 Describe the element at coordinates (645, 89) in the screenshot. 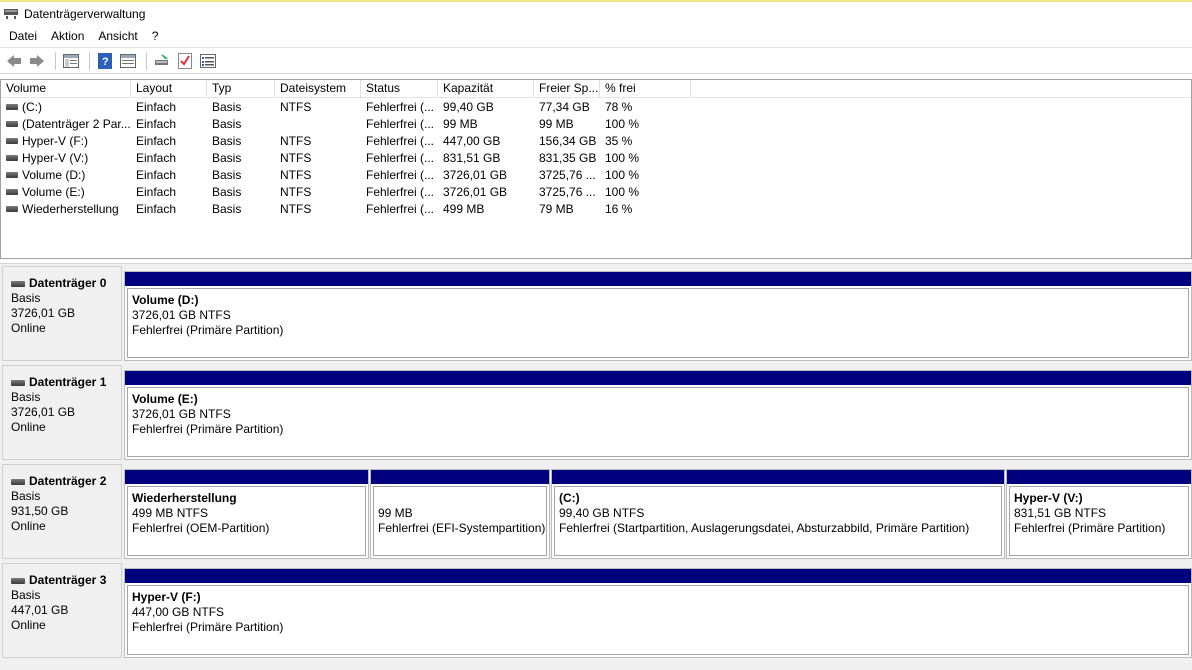

I see `column-header-prozent-frei: % frei` at that location.